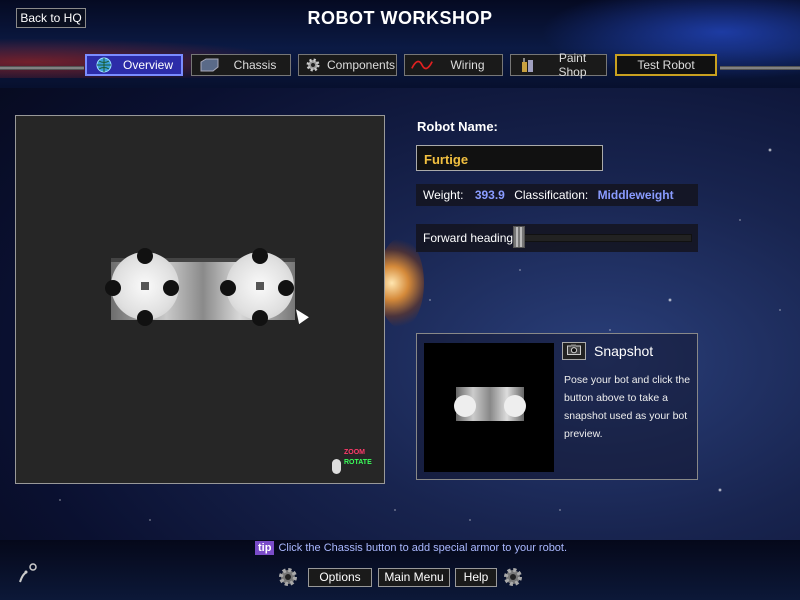  I want to click on tab-paint-shop-label: Paint Shop, so click(572, 65).